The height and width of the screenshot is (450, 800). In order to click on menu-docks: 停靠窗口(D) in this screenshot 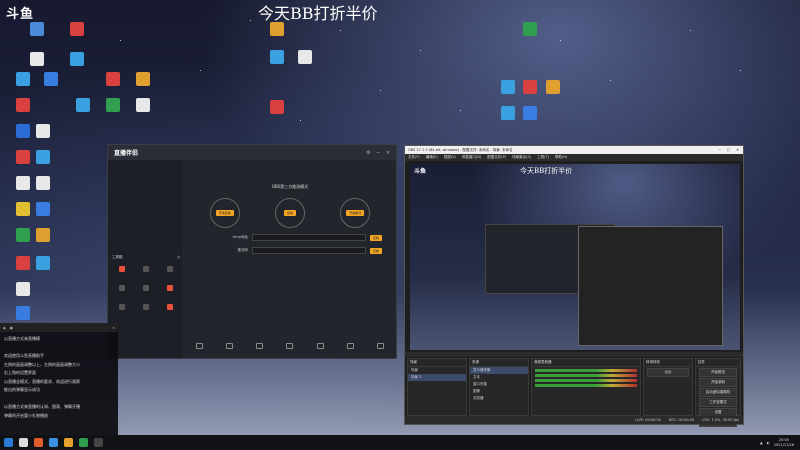, I will do `click(471, 157)`.